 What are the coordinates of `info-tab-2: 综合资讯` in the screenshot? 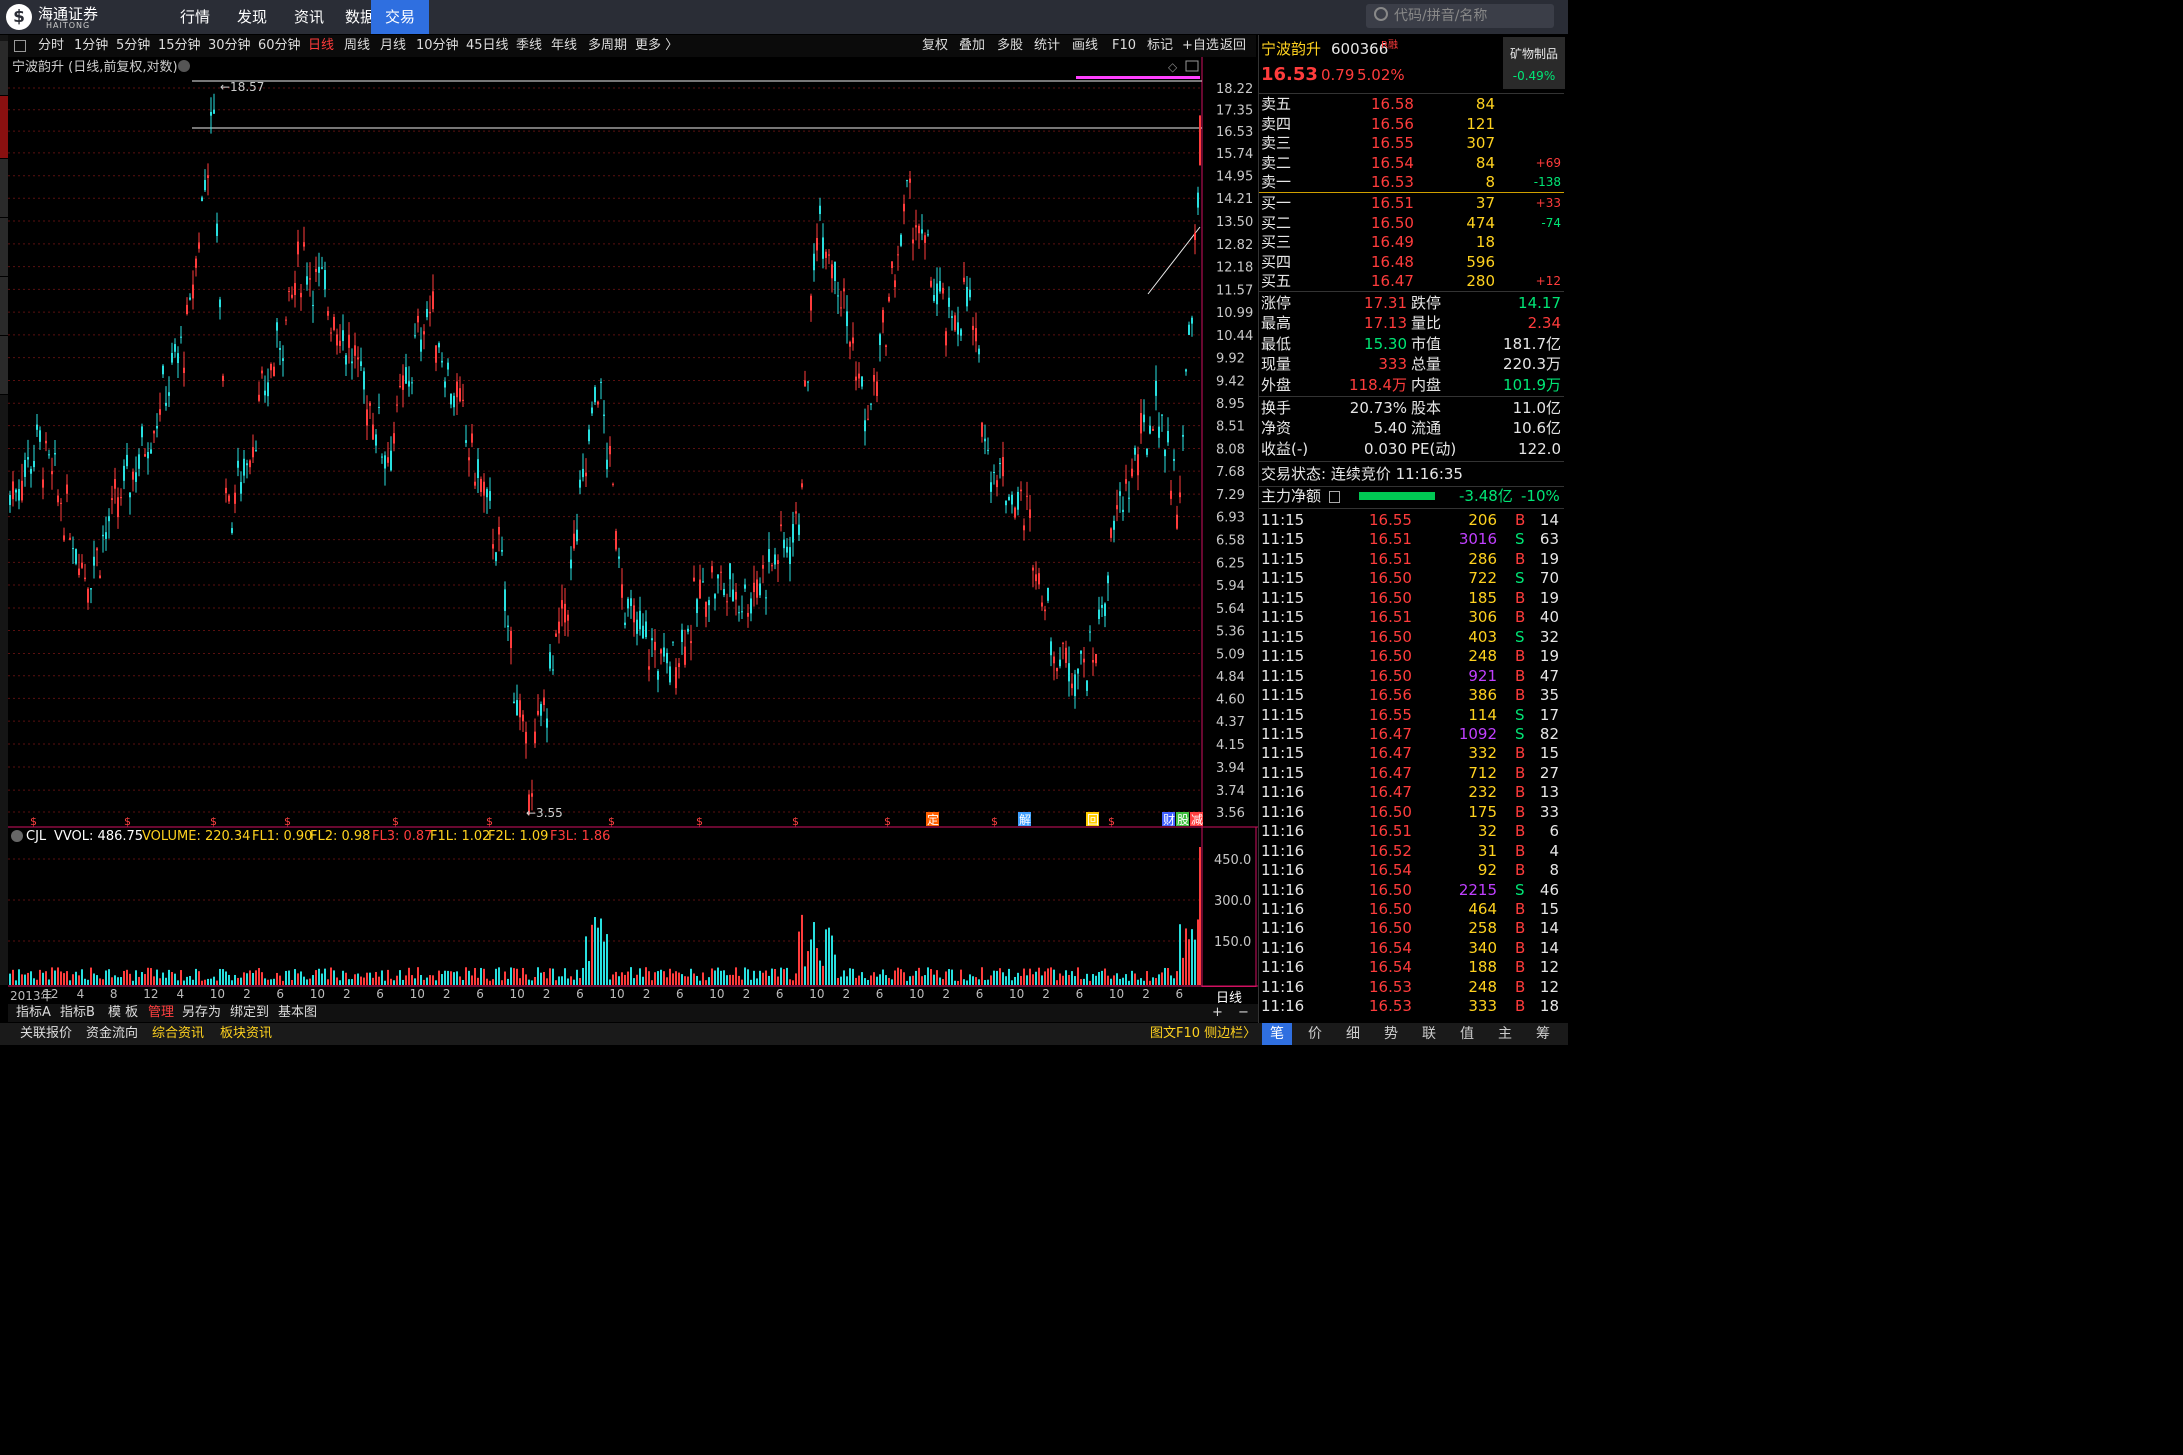 It's located at (178, 1034).